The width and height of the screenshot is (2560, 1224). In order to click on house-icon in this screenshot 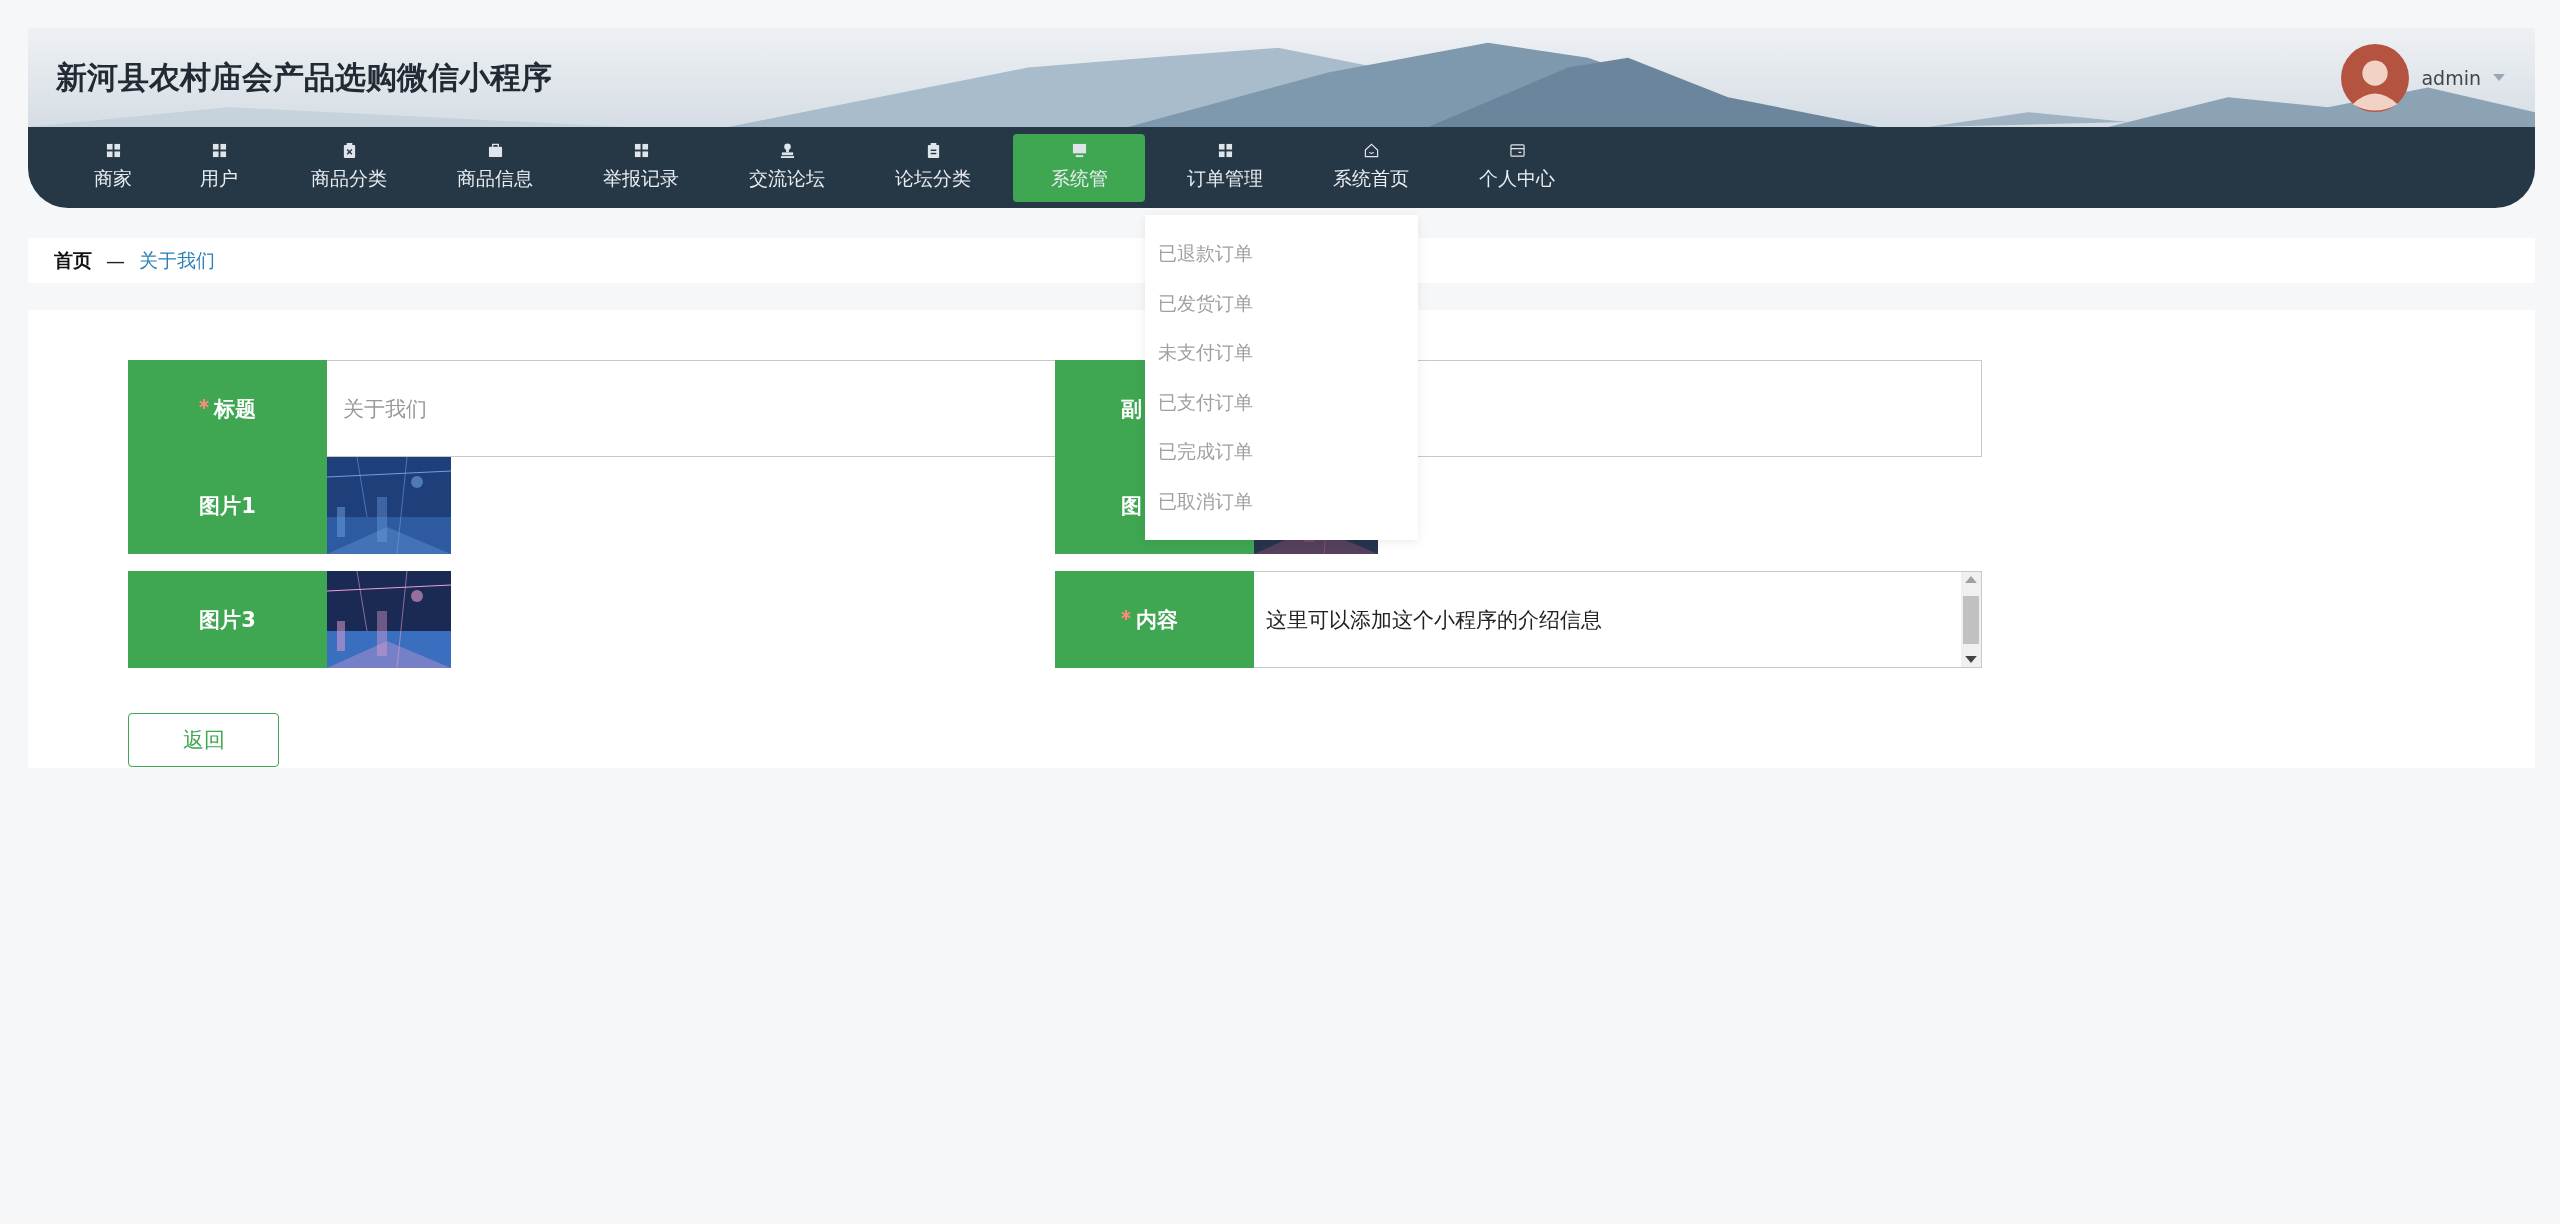, I will do `click(1371, 150)`.